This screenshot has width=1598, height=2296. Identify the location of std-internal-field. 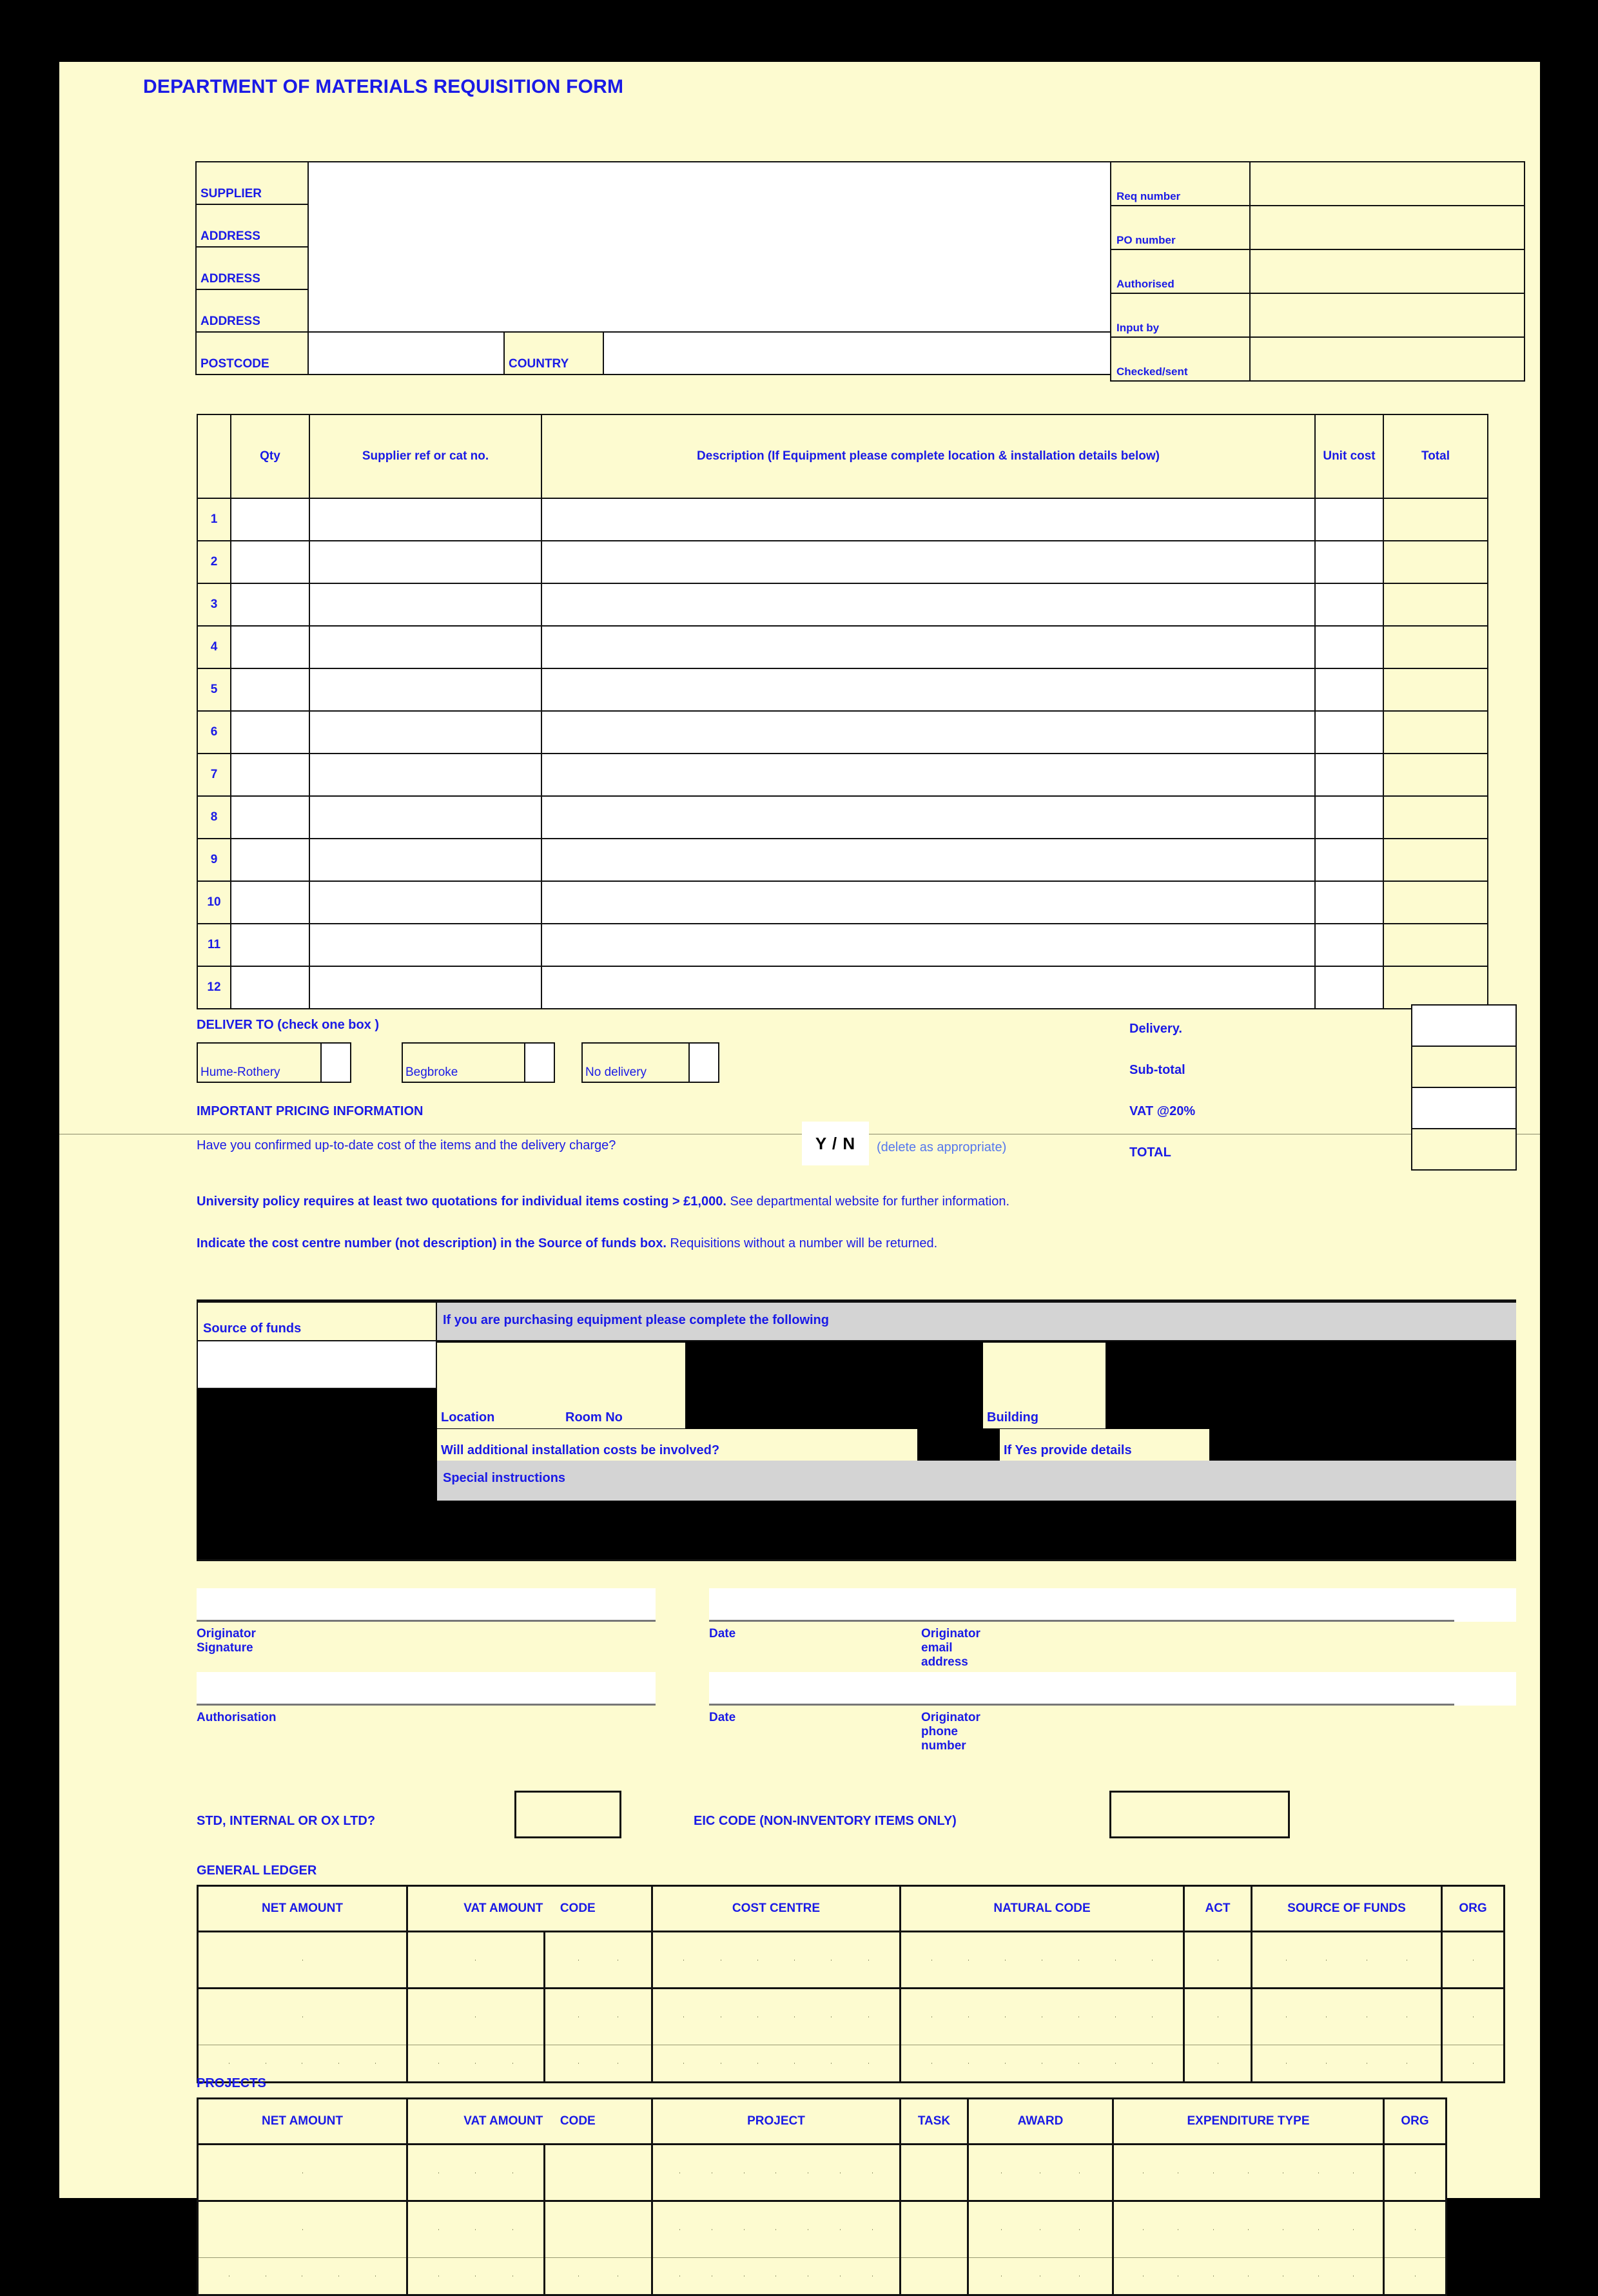
(567, 1814).